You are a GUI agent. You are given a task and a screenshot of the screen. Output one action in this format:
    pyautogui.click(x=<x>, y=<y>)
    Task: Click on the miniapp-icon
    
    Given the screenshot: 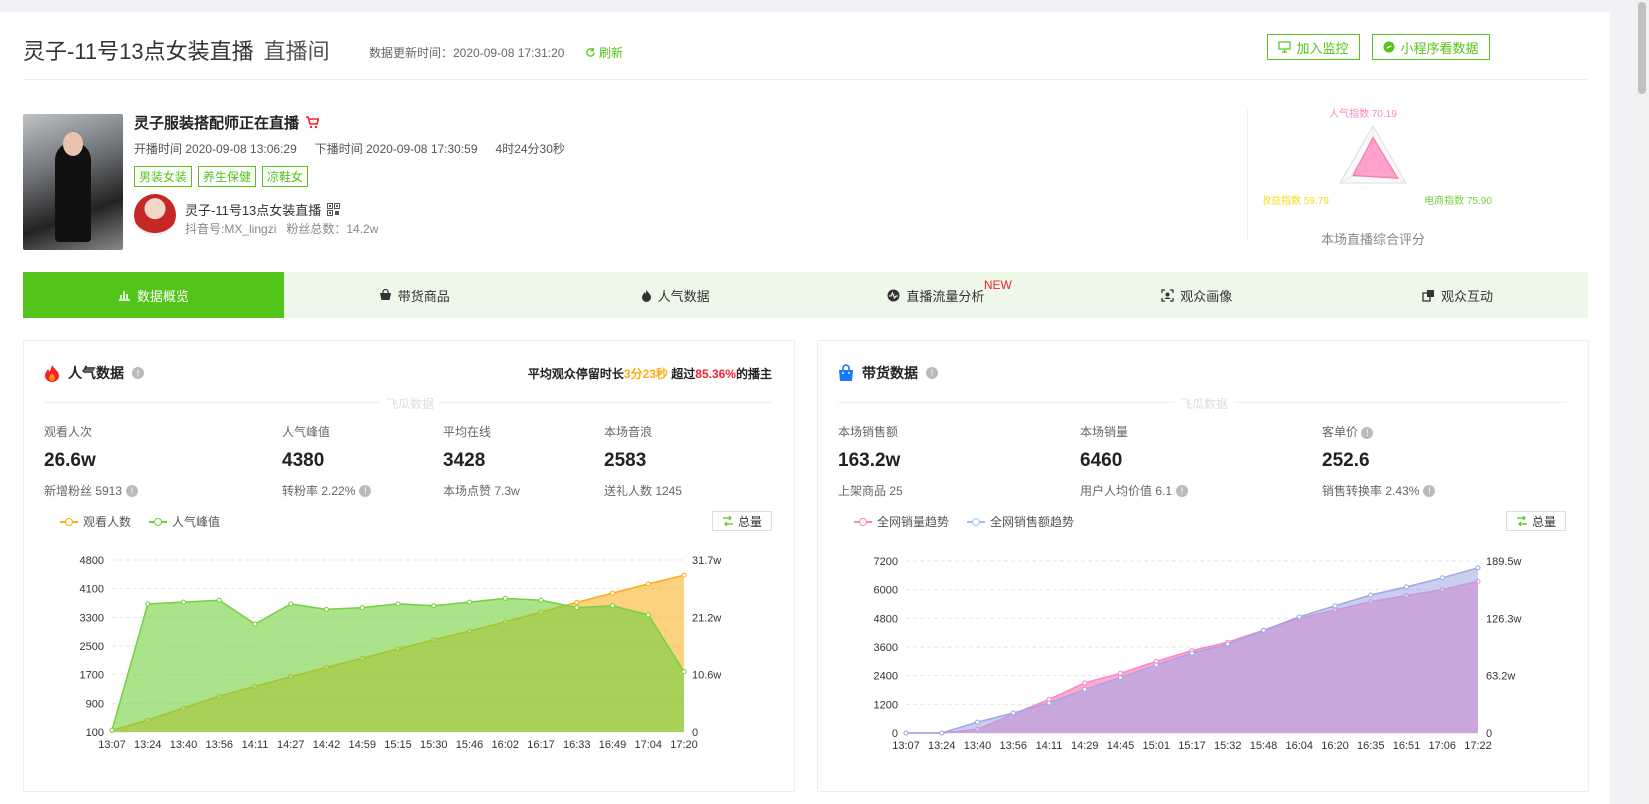 What is the action you would take?
    pyautogui.click(x=1389, y=47)
    